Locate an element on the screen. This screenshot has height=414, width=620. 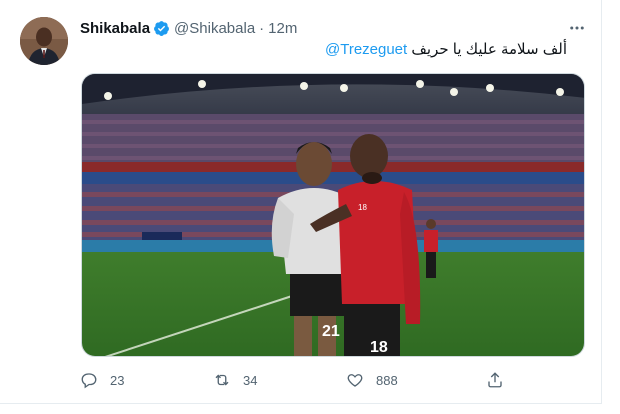
like-count: 888 is located at coordinates (387, 380).